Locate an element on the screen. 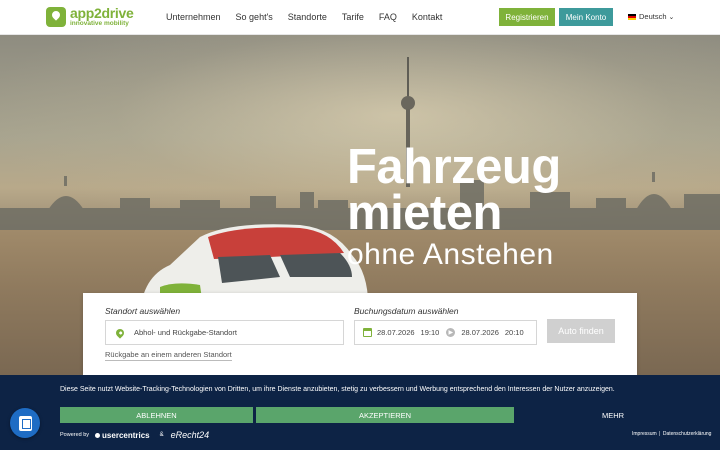  accept-cookies-button: AKZEPTIEREN is located at coordinates (385, 415).